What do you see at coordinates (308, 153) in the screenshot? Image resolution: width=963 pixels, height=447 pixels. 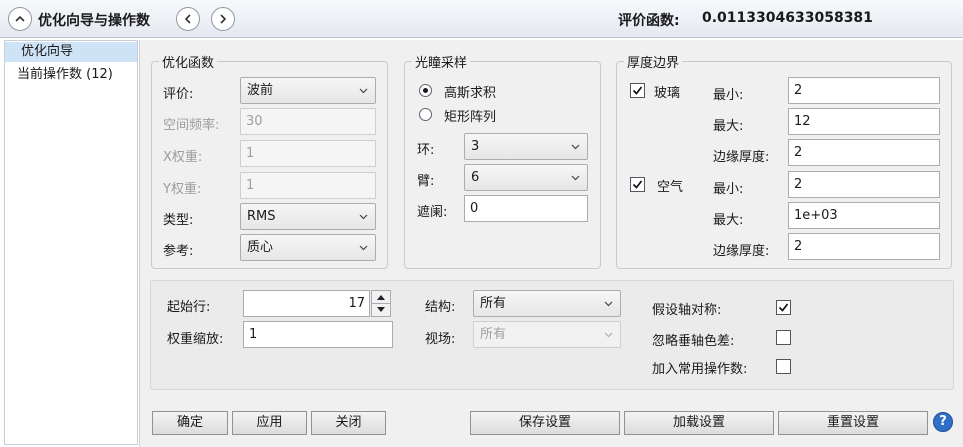 I see `x-weight-field: 1` at bounding box center [308, 153].